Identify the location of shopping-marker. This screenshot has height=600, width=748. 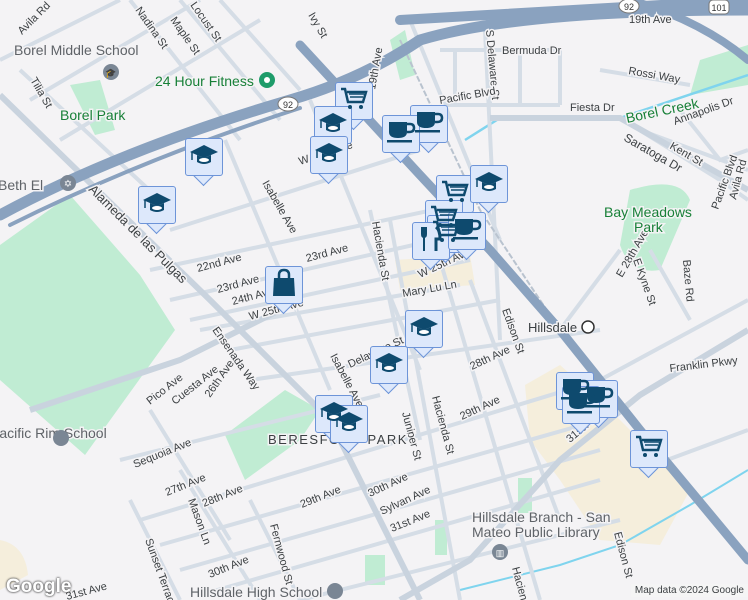
(284, 290).